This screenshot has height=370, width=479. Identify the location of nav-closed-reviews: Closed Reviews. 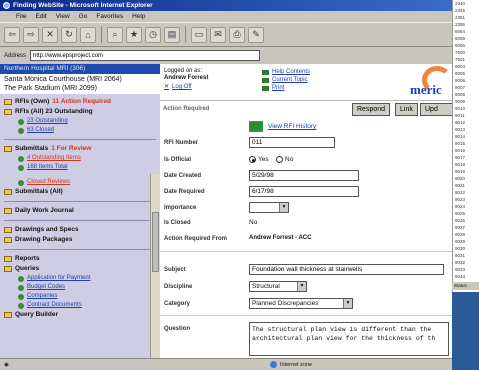
(80, 182).